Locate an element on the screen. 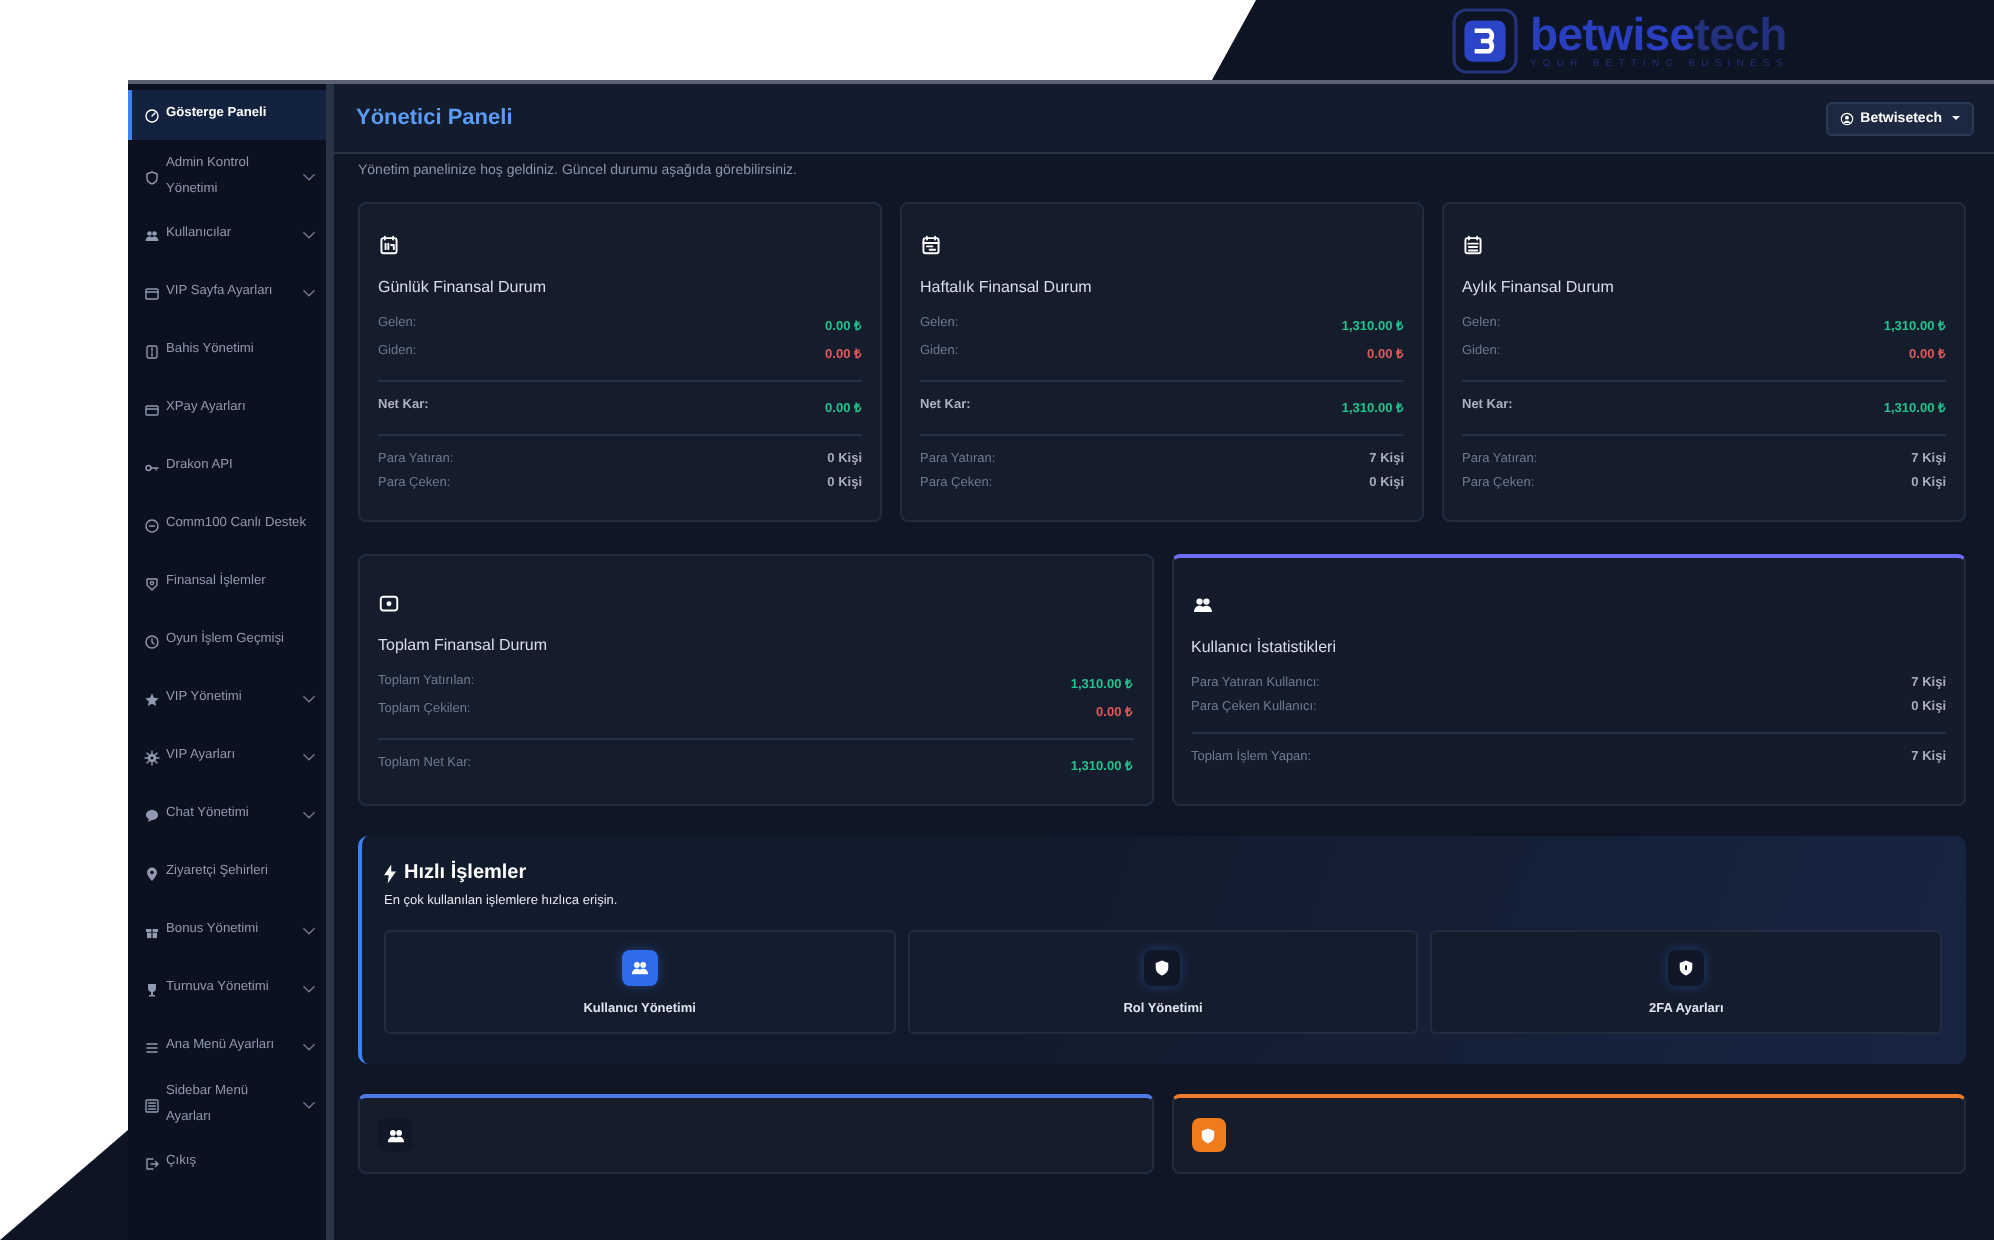  card-title: Aylık Finansal Durum is located at coordinates (1539, 287).